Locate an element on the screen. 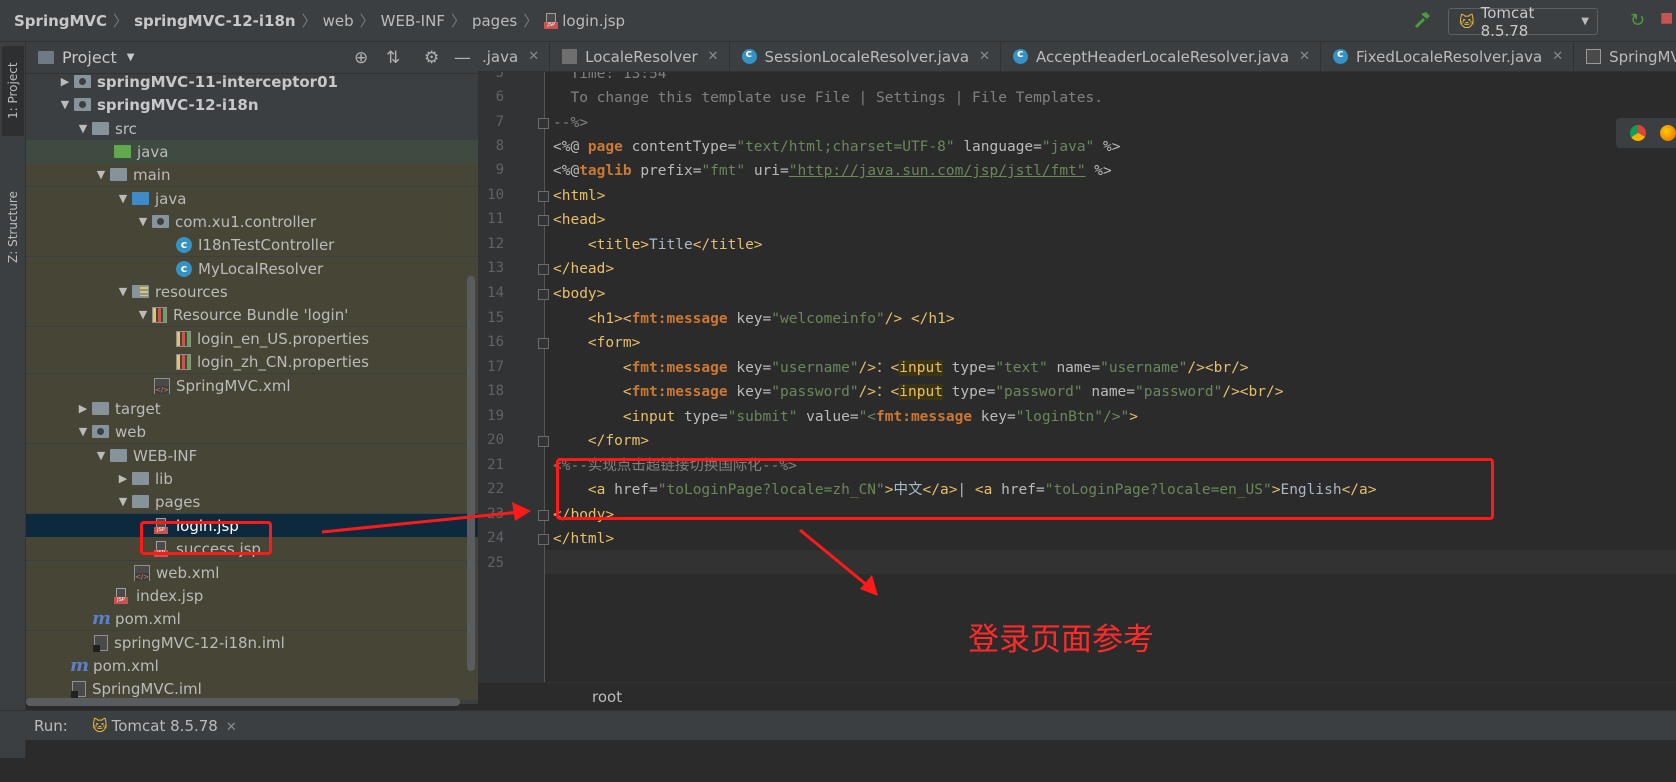 The image size is (1676, 782). crumb-web-inf: WEB-INF is located at coordinates (413, 21).